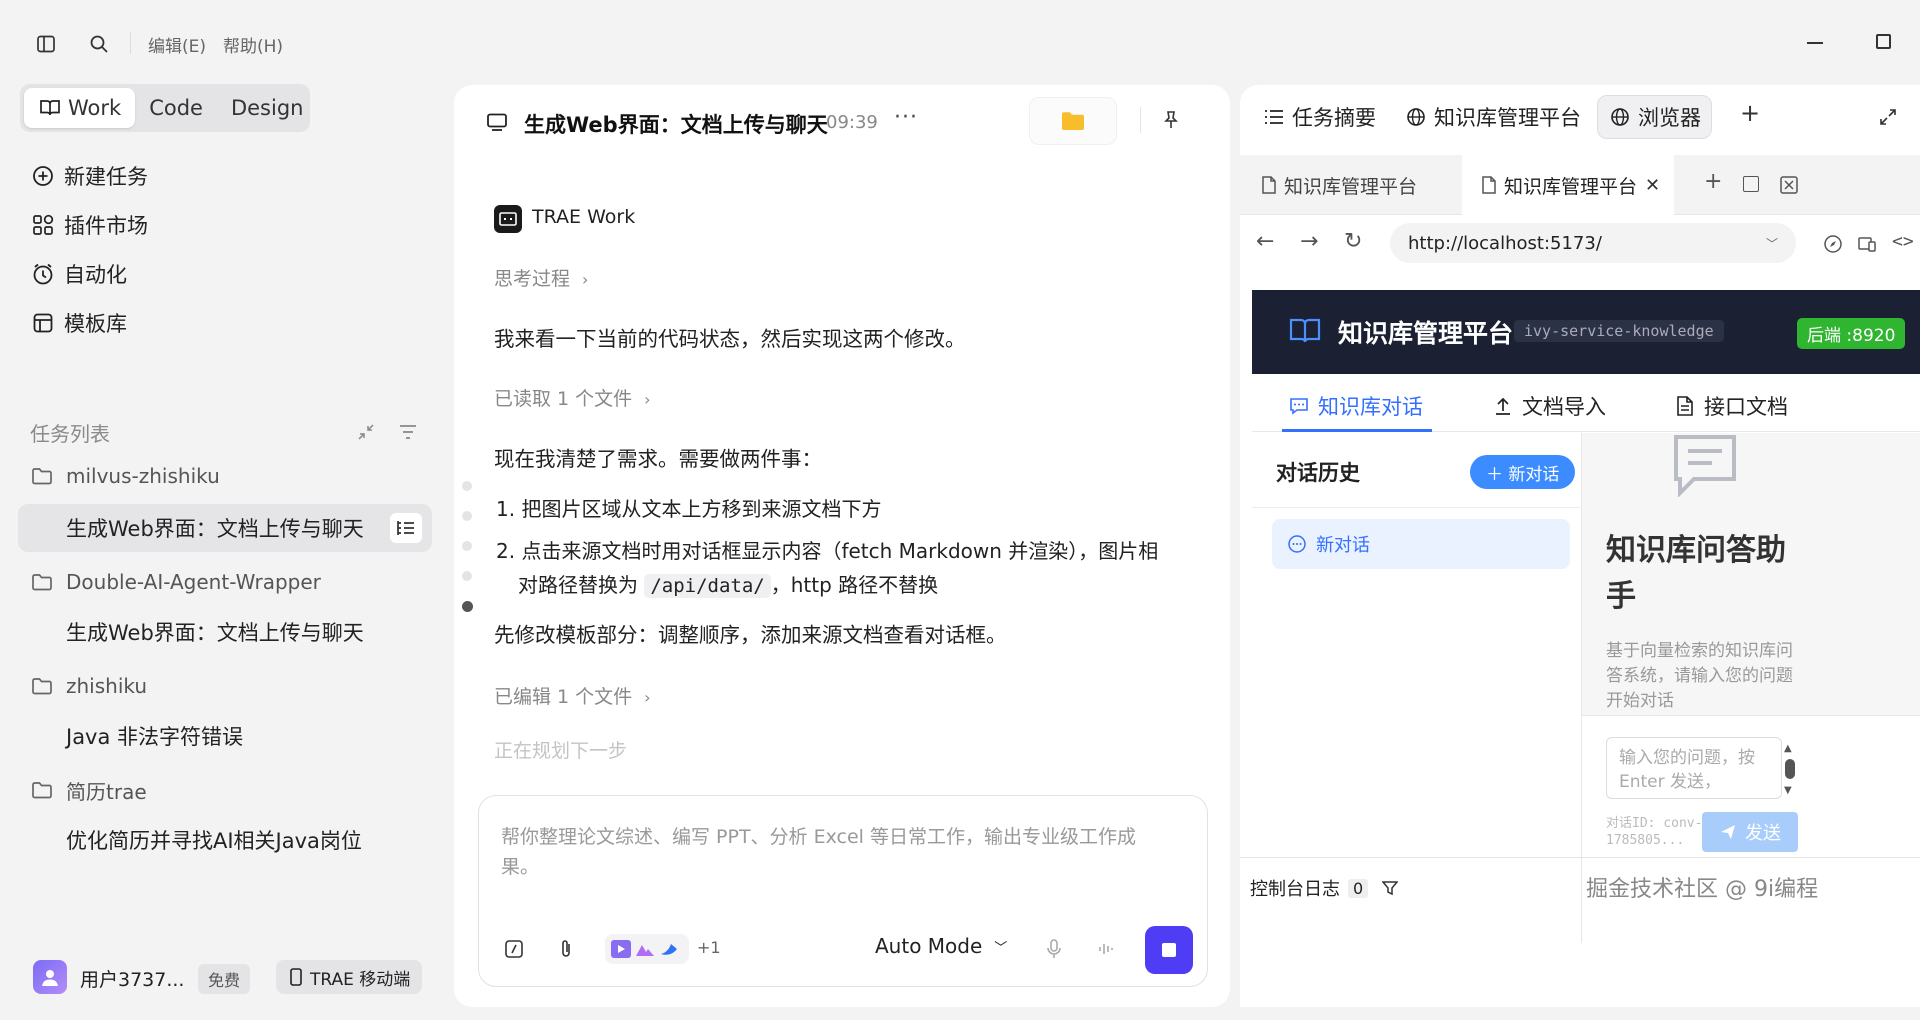 The image size is (1920, 1020). I want to click on mobile-app-button: TRAE 移动端, so click(349, 977).